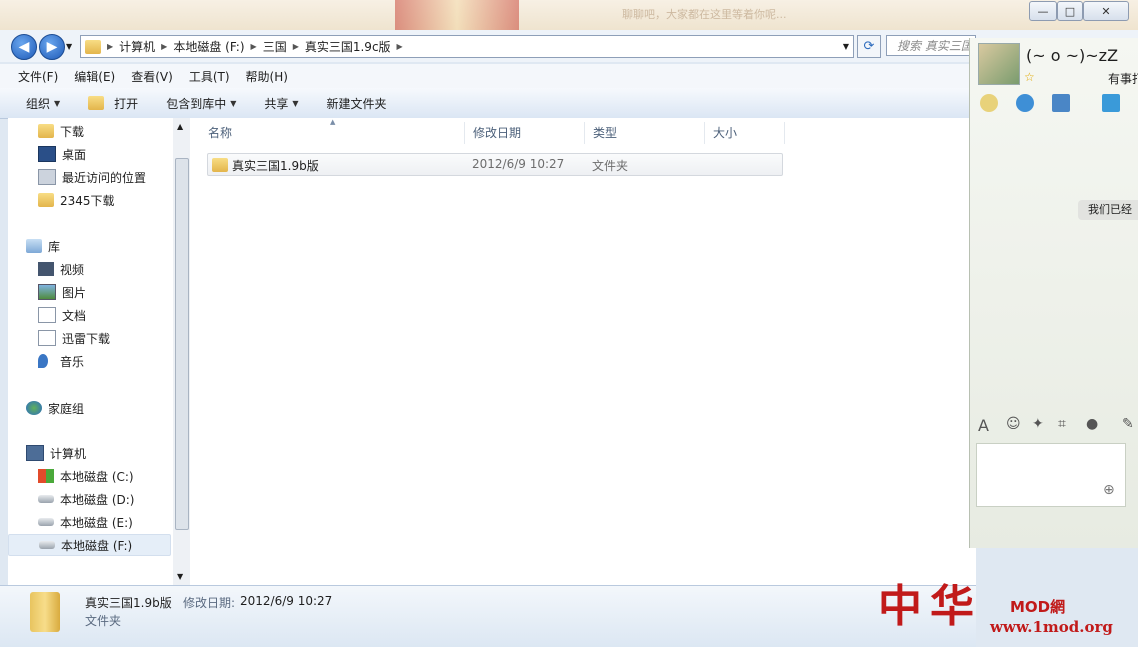 This screenshot has width=1138, height=647. I want to click on menu-edit: 编辑(E), so click(94, 76).